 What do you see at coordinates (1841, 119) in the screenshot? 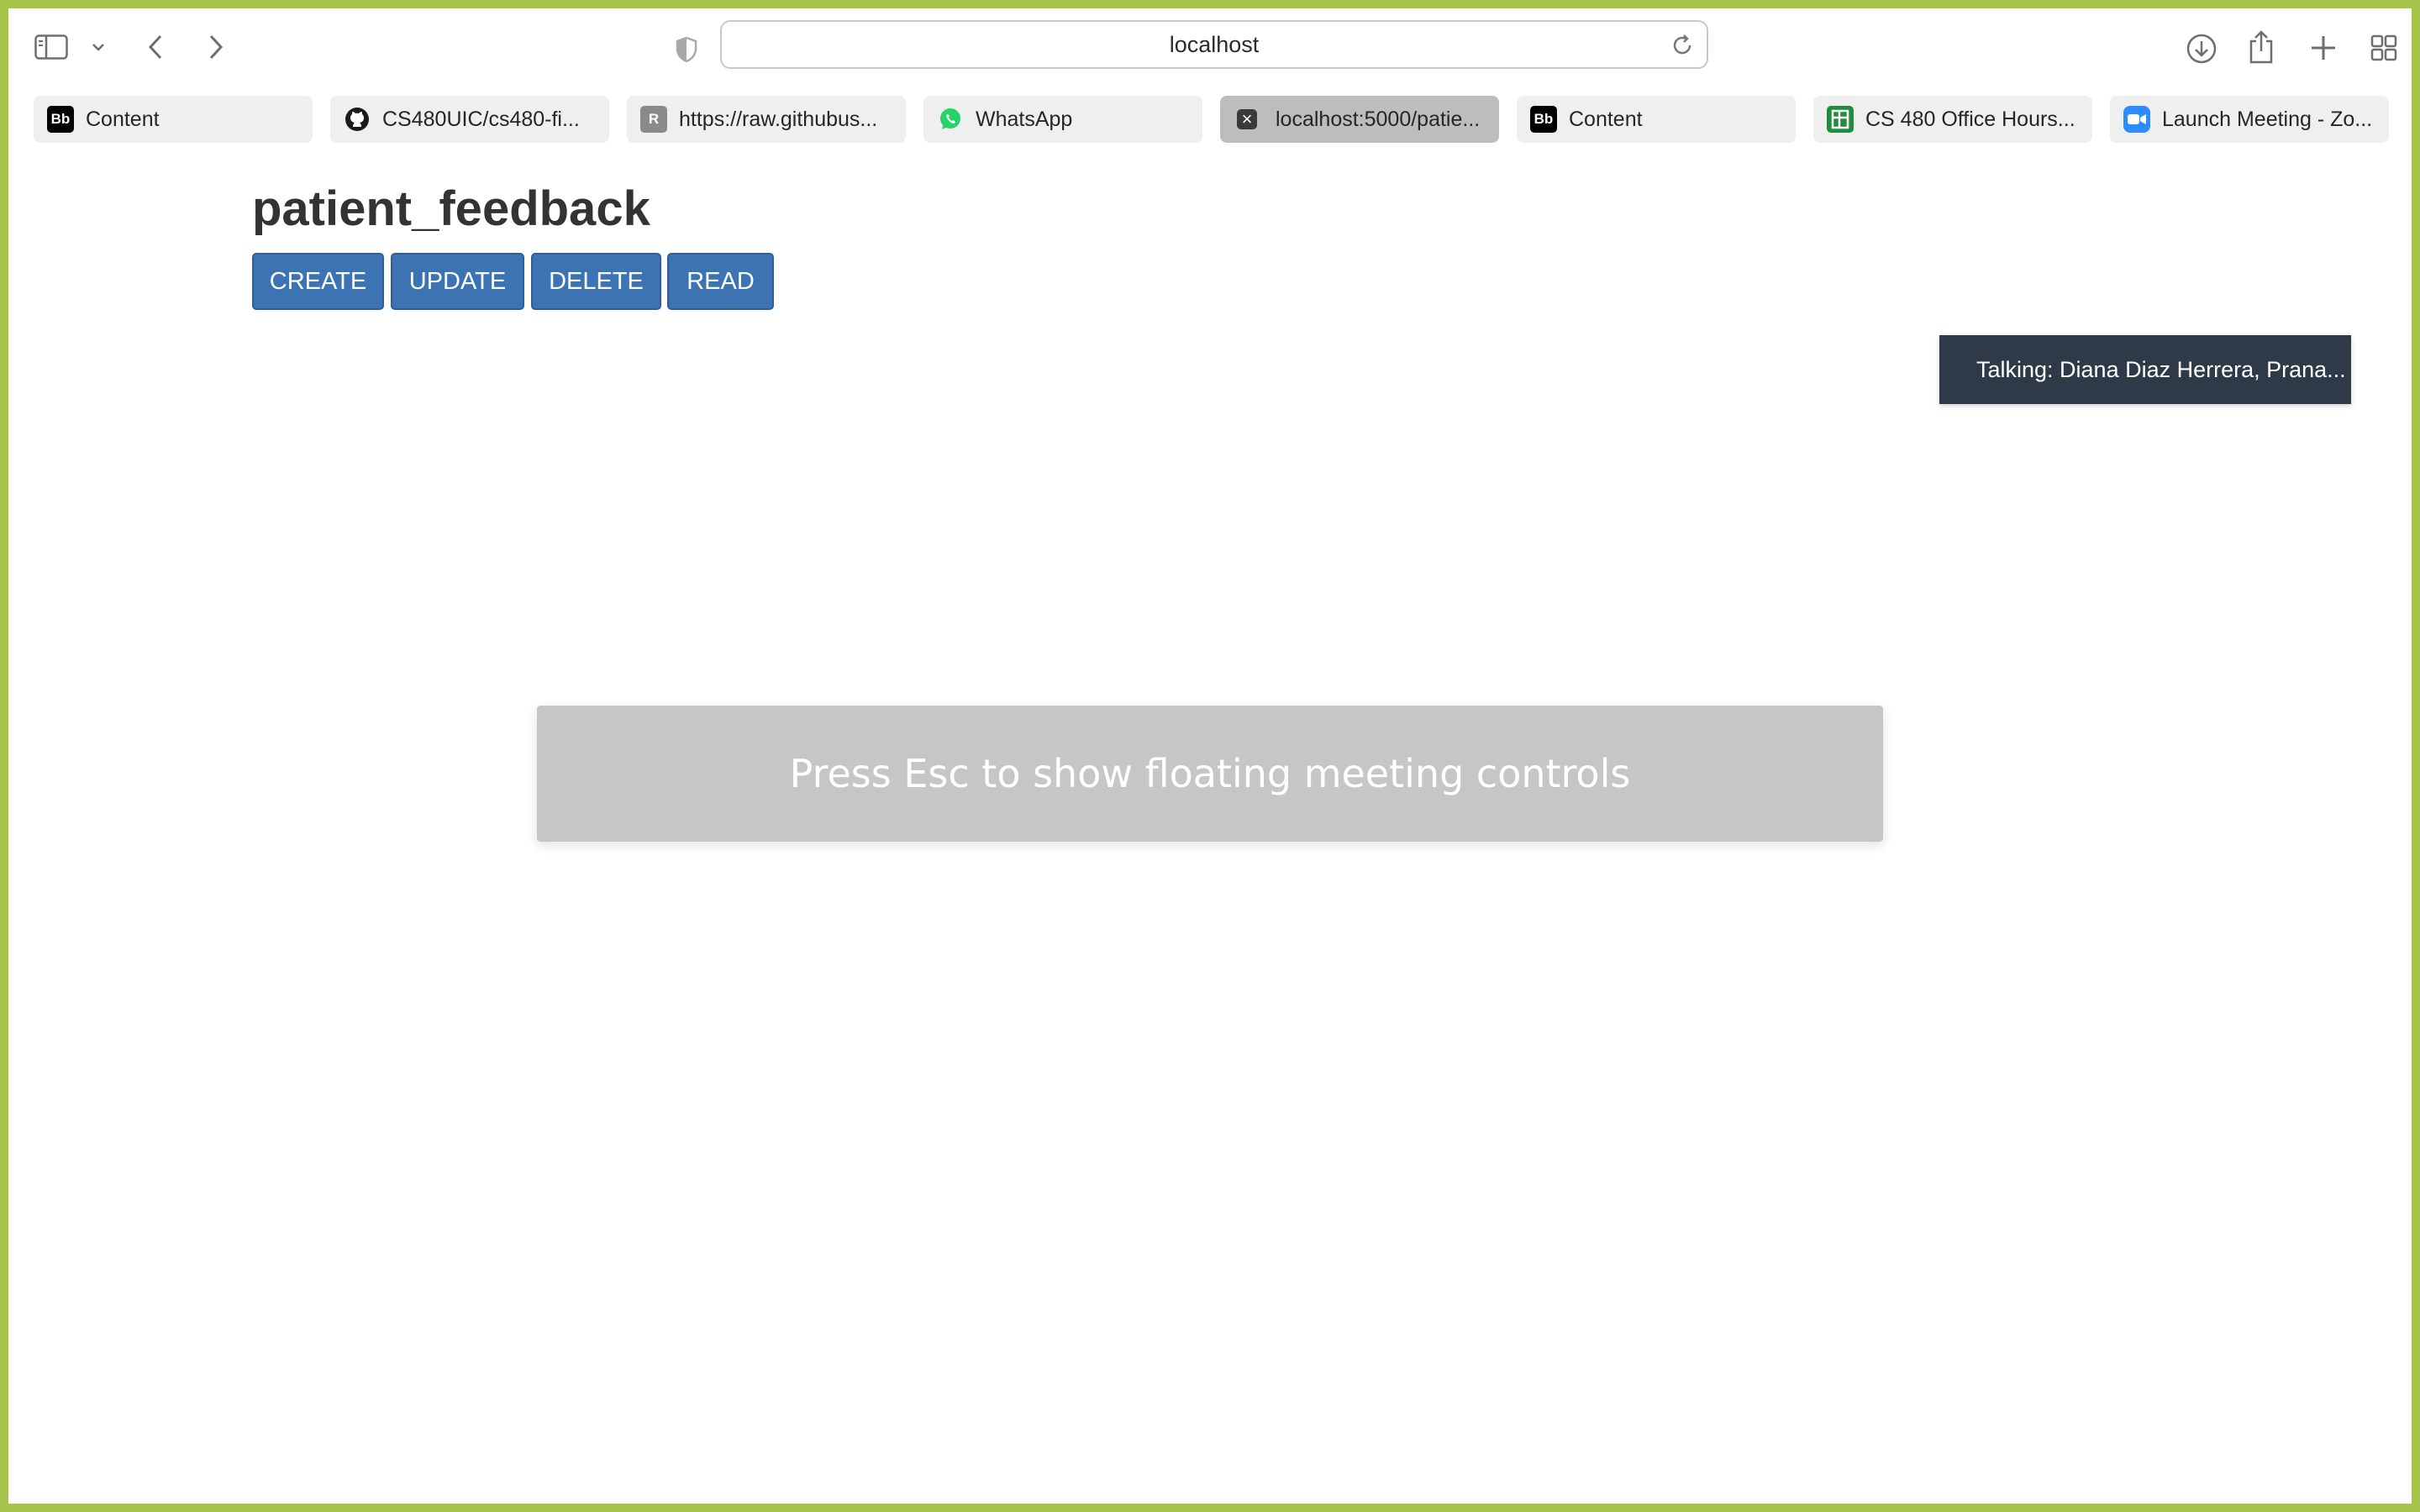
I see `google-sheets-icon` at bounding box center [1841, 119].